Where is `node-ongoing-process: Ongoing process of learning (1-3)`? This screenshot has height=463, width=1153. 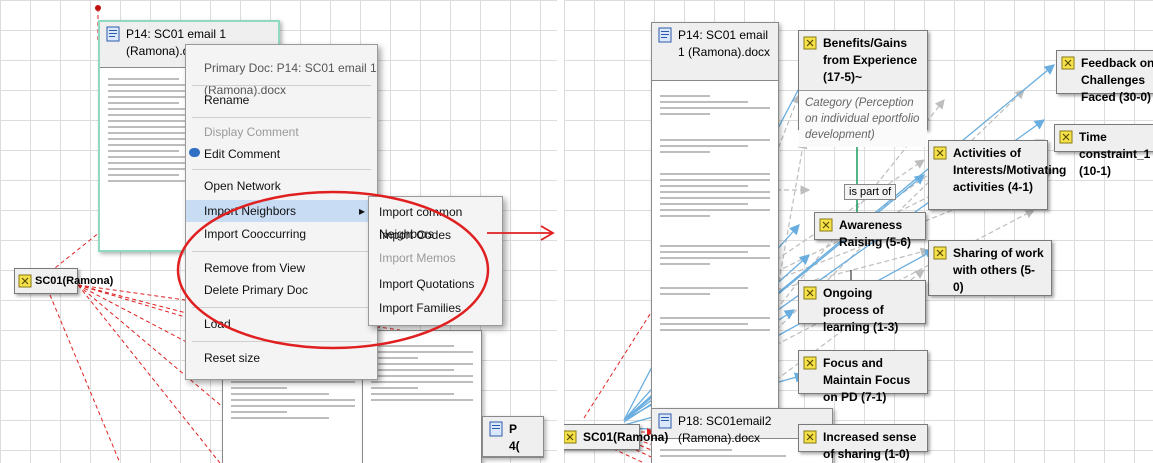
node-ongoing-process: Ongoing process of learning (1-3) is located at coordinates (862, 307).